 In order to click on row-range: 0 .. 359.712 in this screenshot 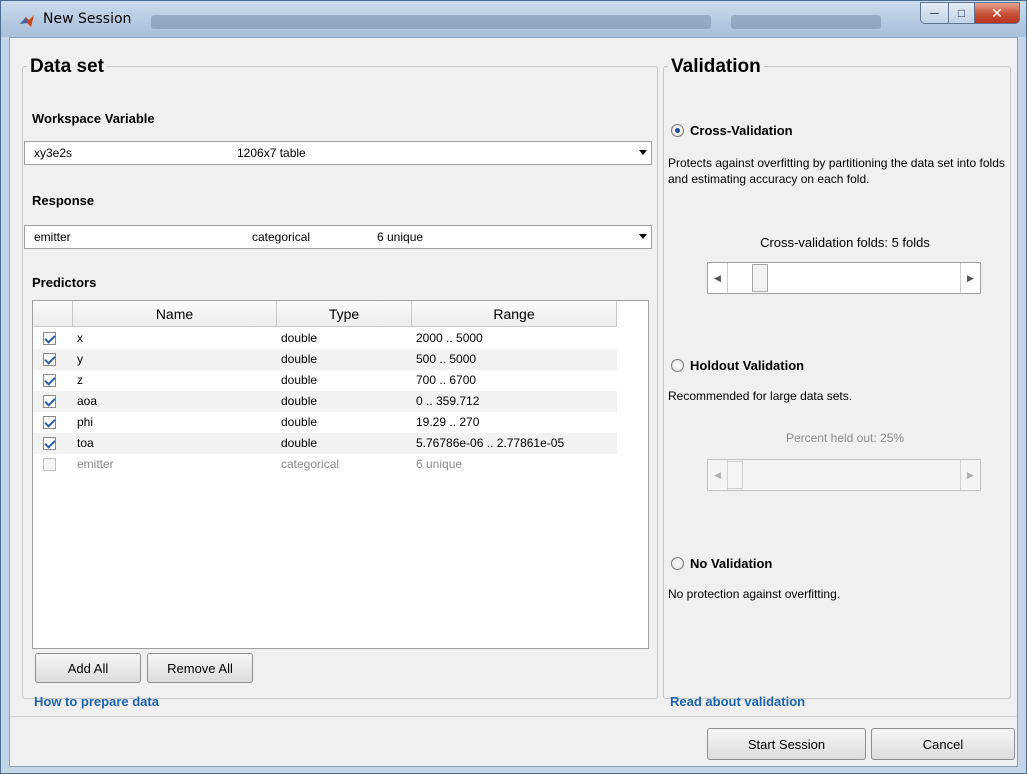, I will do `click(448, 401)`.